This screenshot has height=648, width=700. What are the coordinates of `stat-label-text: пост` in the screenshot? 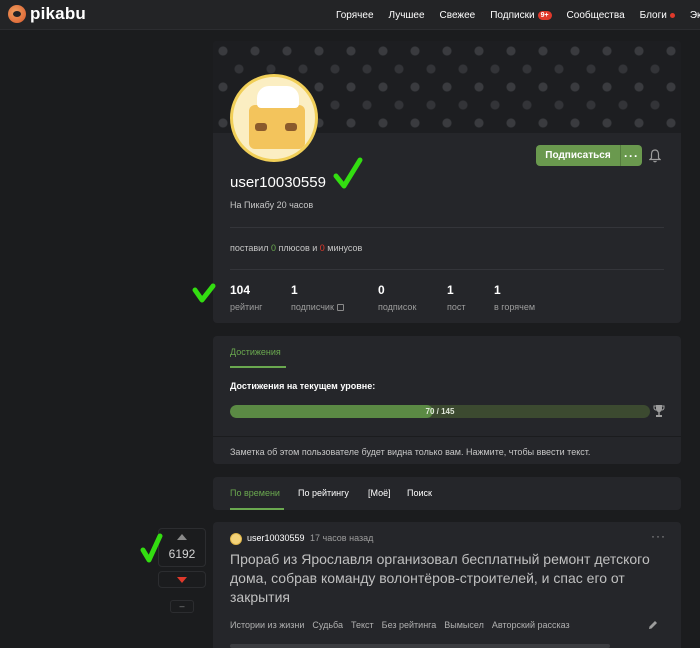 It's located at (456, 307).